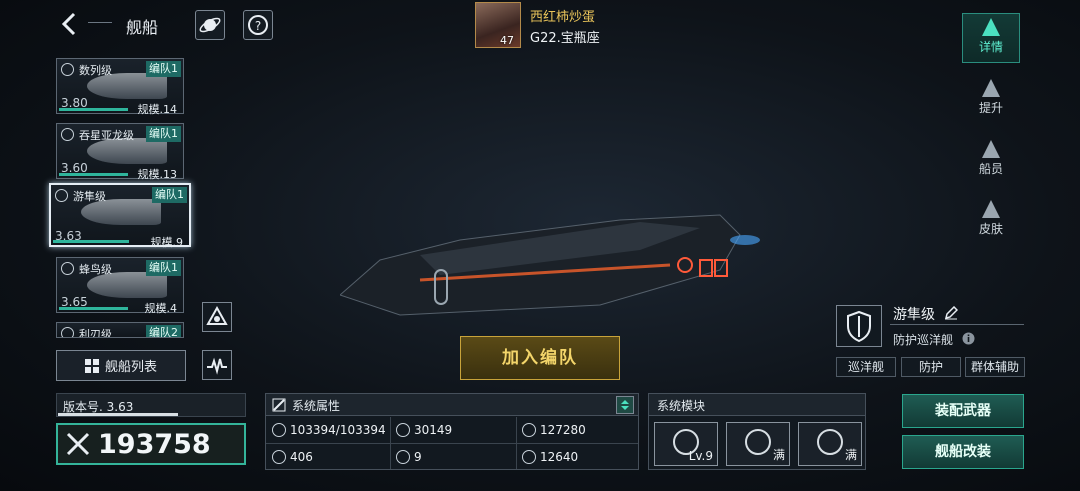  I want to click on up-down-icon, so click(625, 405).